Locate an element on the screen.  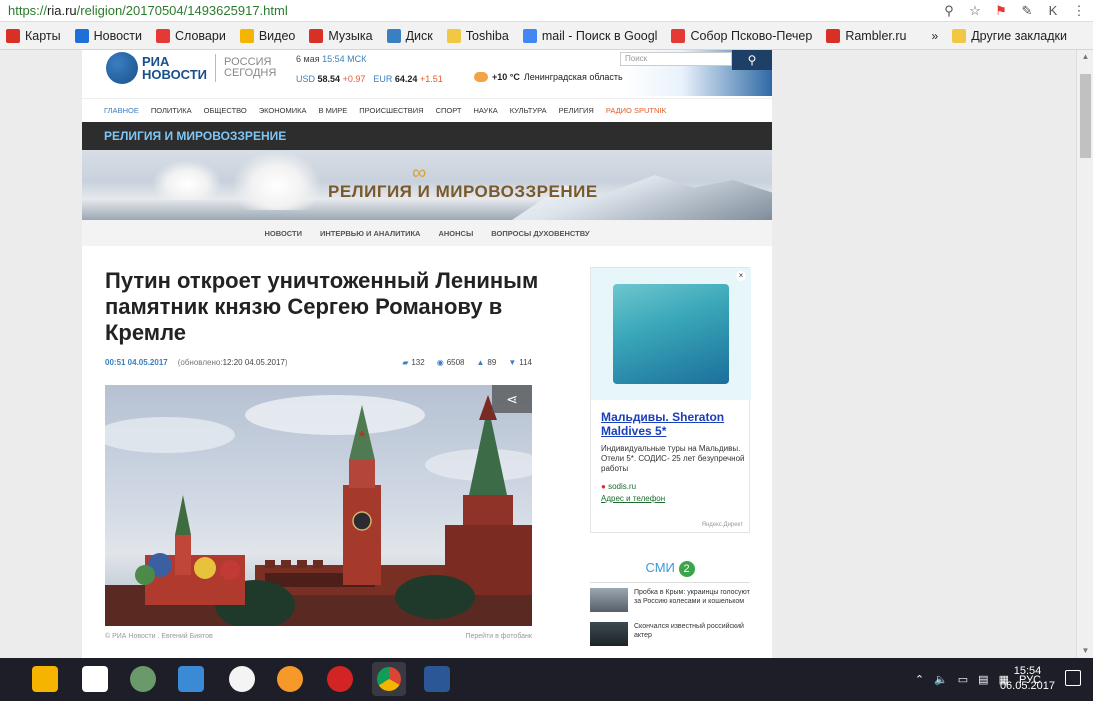
bookmark-item: Rambler.ru is located at coordinates (866, 35).